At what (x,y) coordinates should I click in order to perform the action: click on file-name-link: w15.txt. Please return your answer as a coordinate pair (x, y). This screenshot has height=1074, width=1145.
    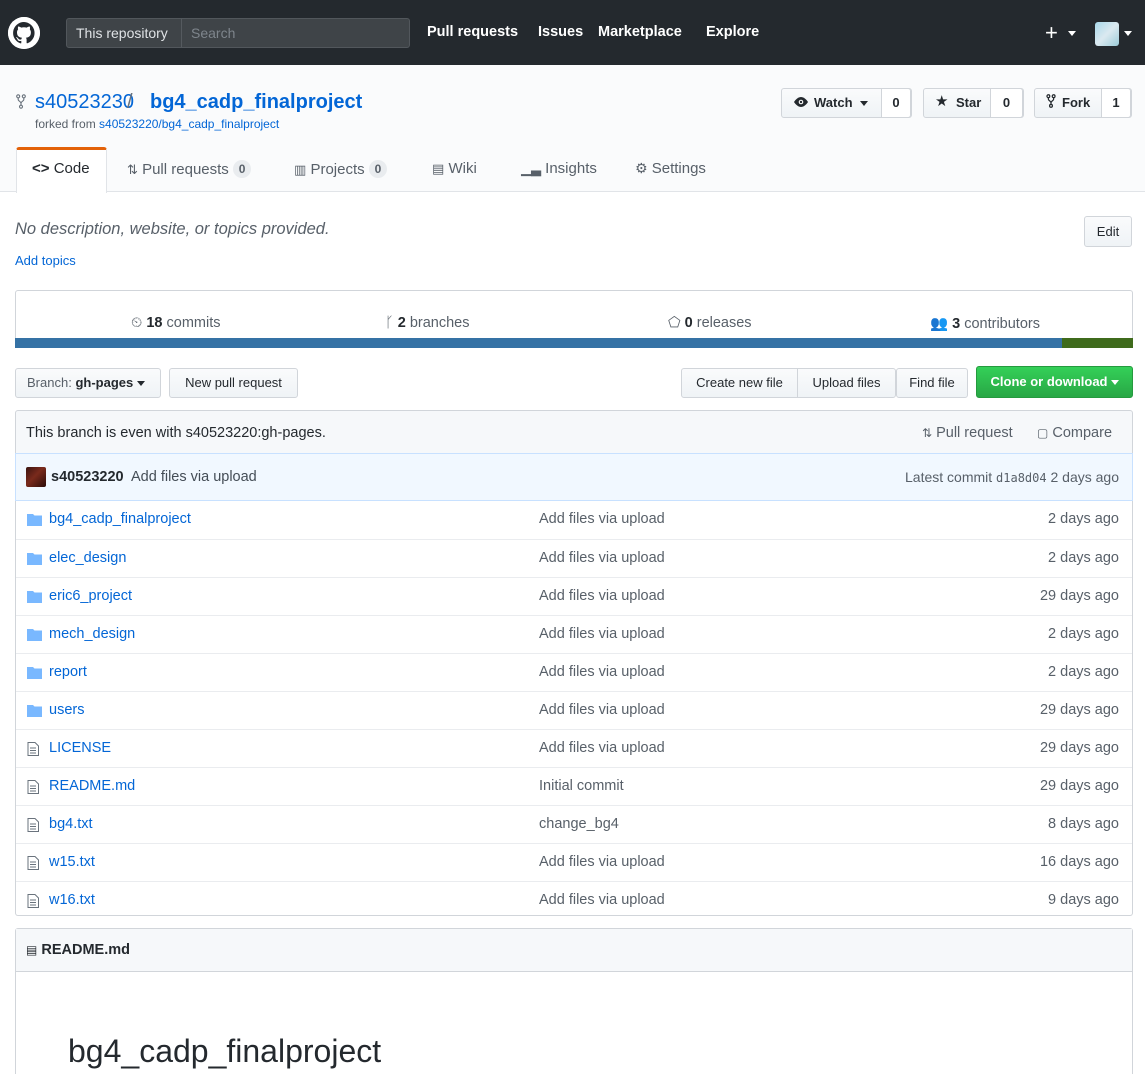
    Looking at the image, I should click on (72, 862).